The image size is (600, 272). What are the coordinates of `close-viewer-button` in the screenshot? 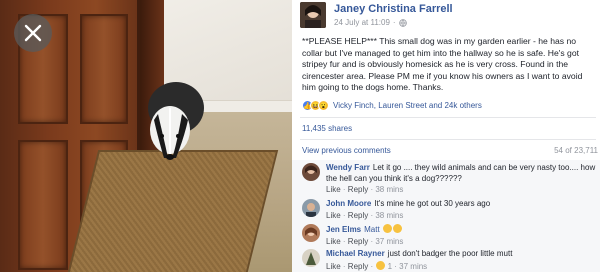 It's located at (33, 33).